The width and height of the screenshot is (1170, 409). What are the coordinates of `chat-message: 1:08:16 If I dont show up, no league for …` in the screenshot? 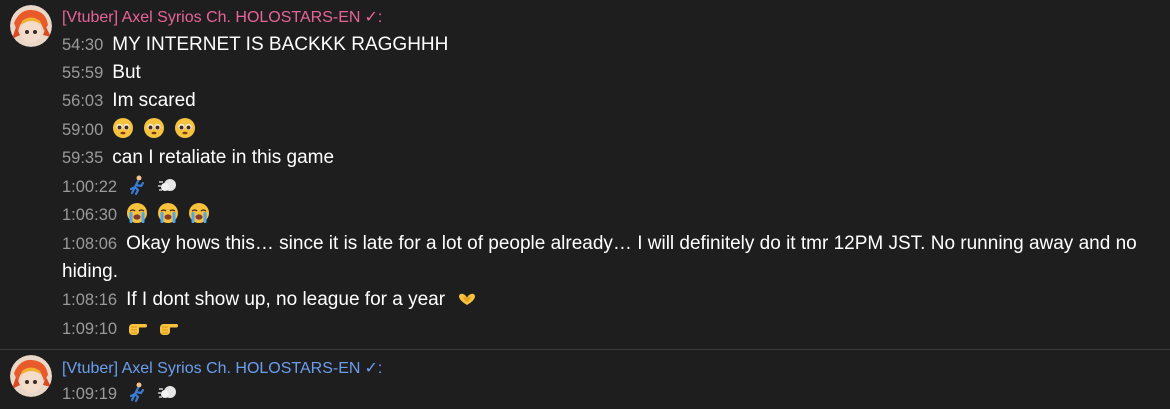 It's located at (611, 300).